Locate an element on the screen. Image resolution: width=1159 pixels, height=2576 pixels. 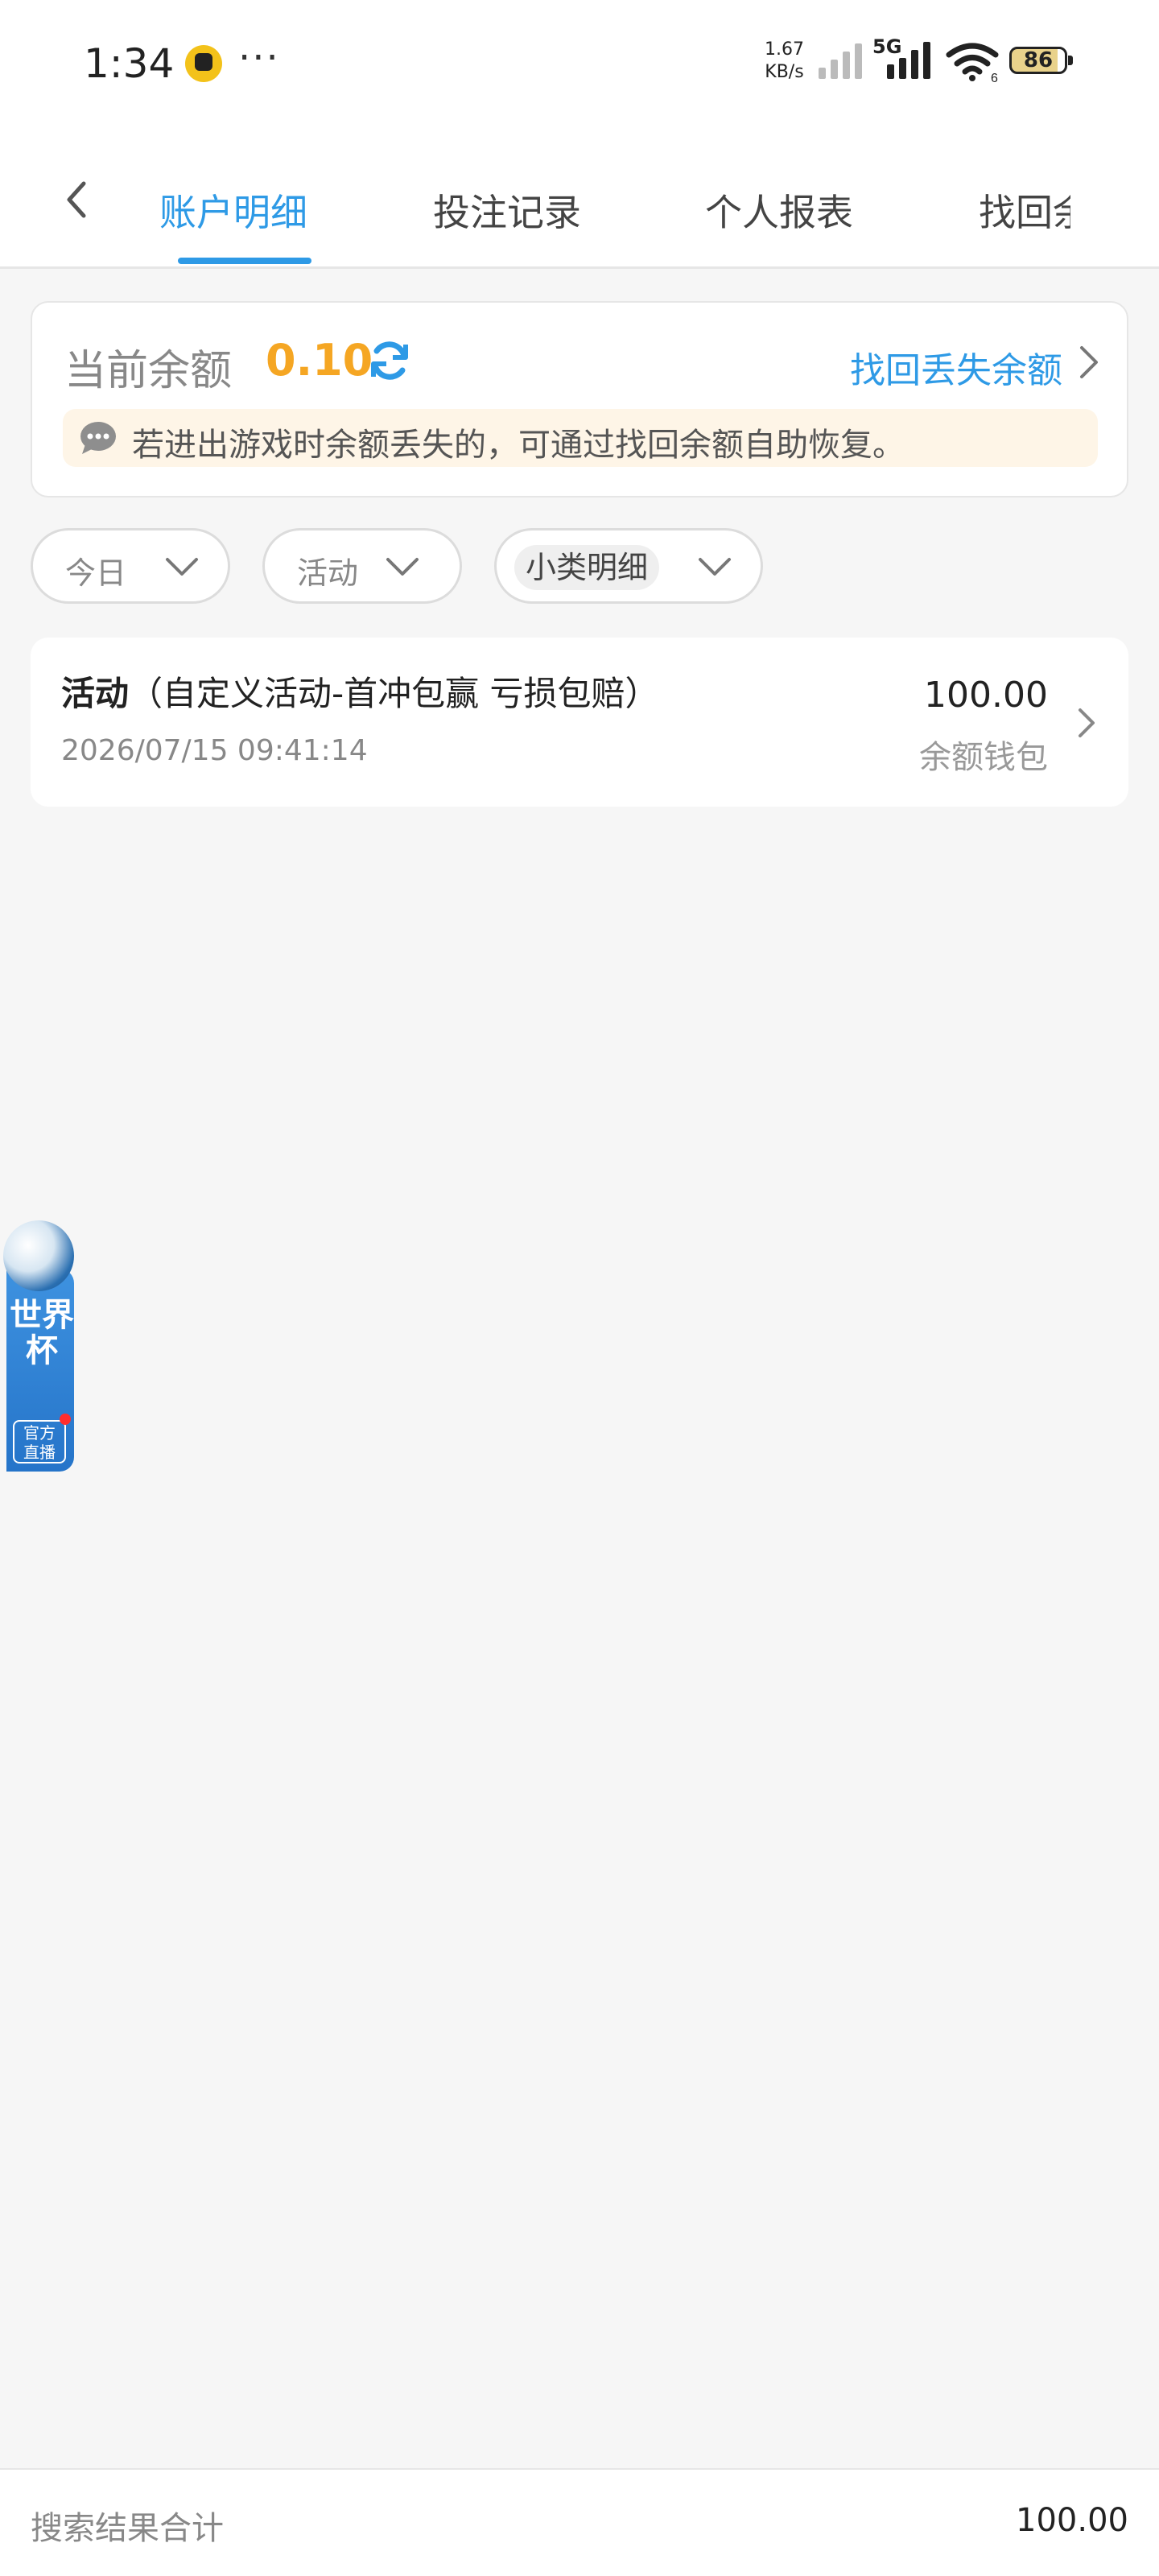
record-detail: （自定义活动-首冲包赢 亏损包赔） is located at coordinates (394, 693).